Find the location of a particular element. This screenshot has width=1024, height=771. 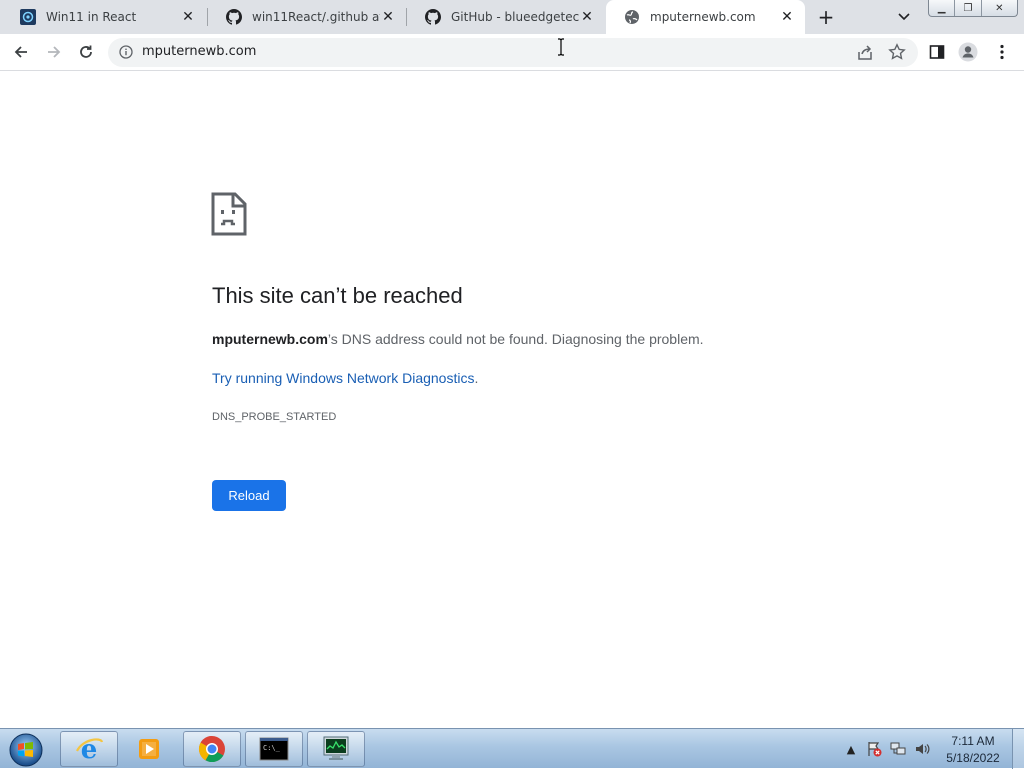

tab-title: GitHub - blueedgetechno is located at coordinates (515, 17).